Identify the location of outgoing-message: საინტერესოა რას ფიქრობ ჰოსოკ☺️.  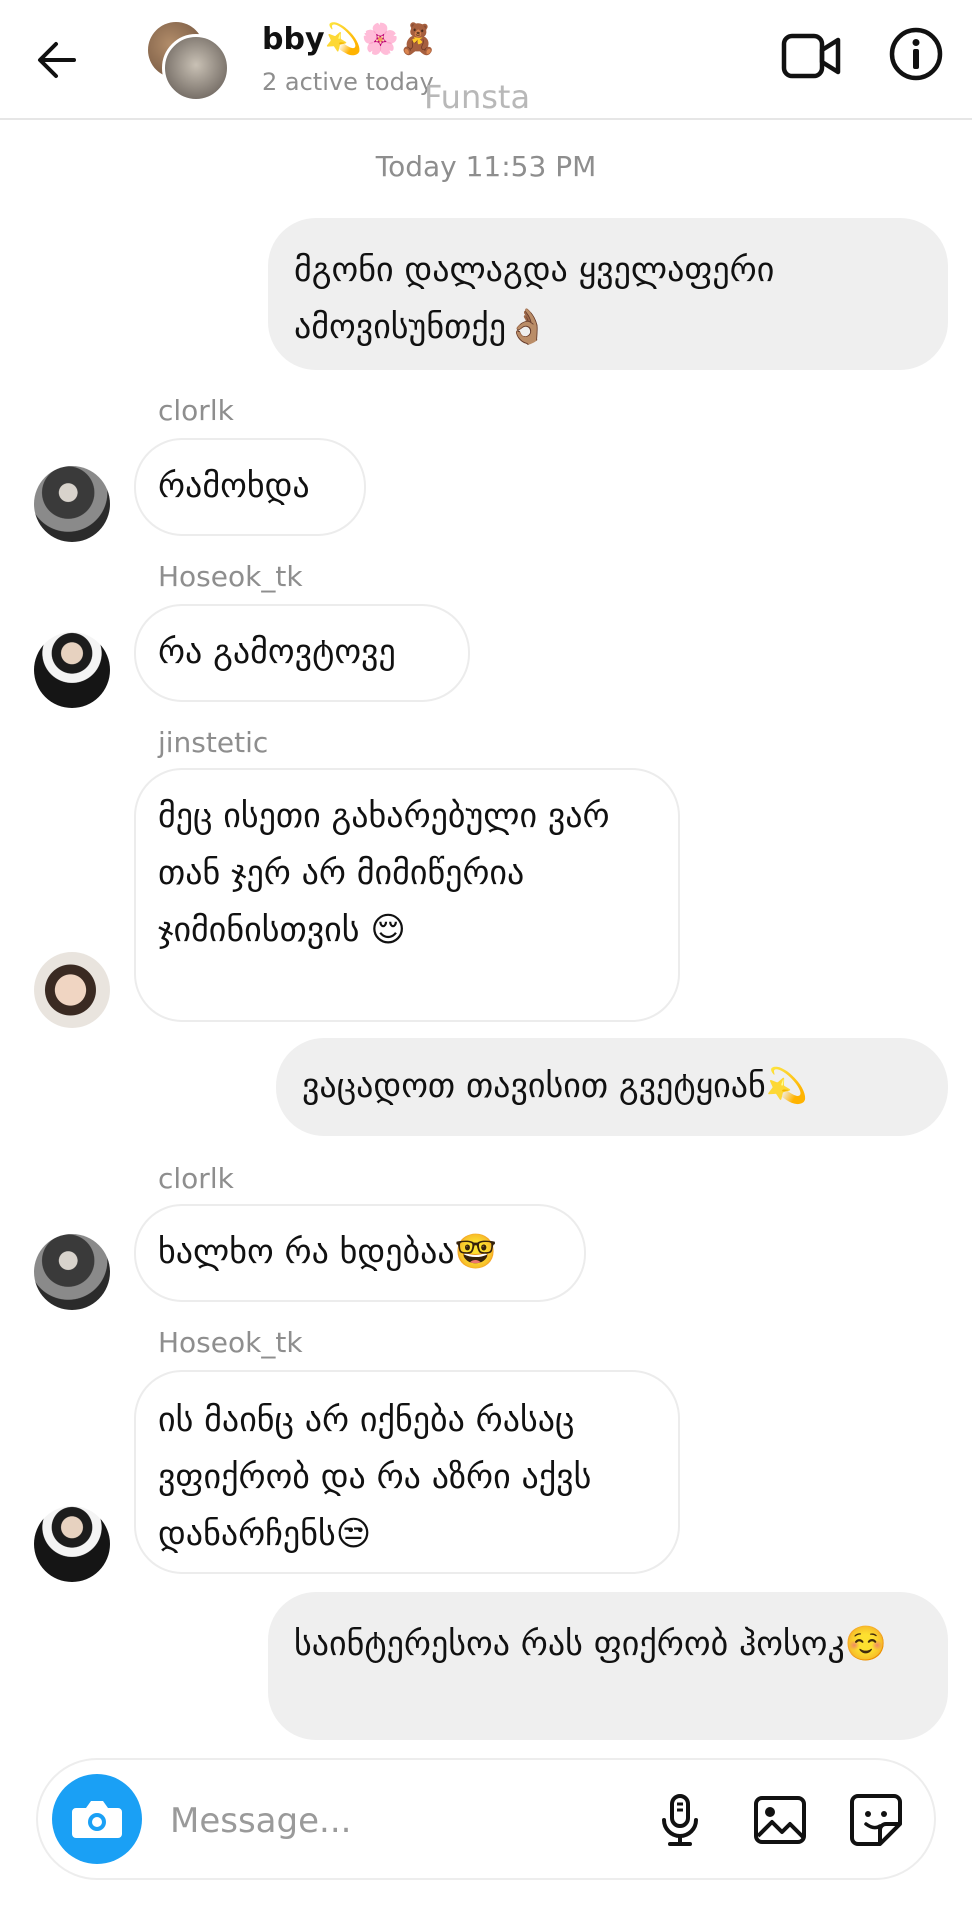
(608, 1666).